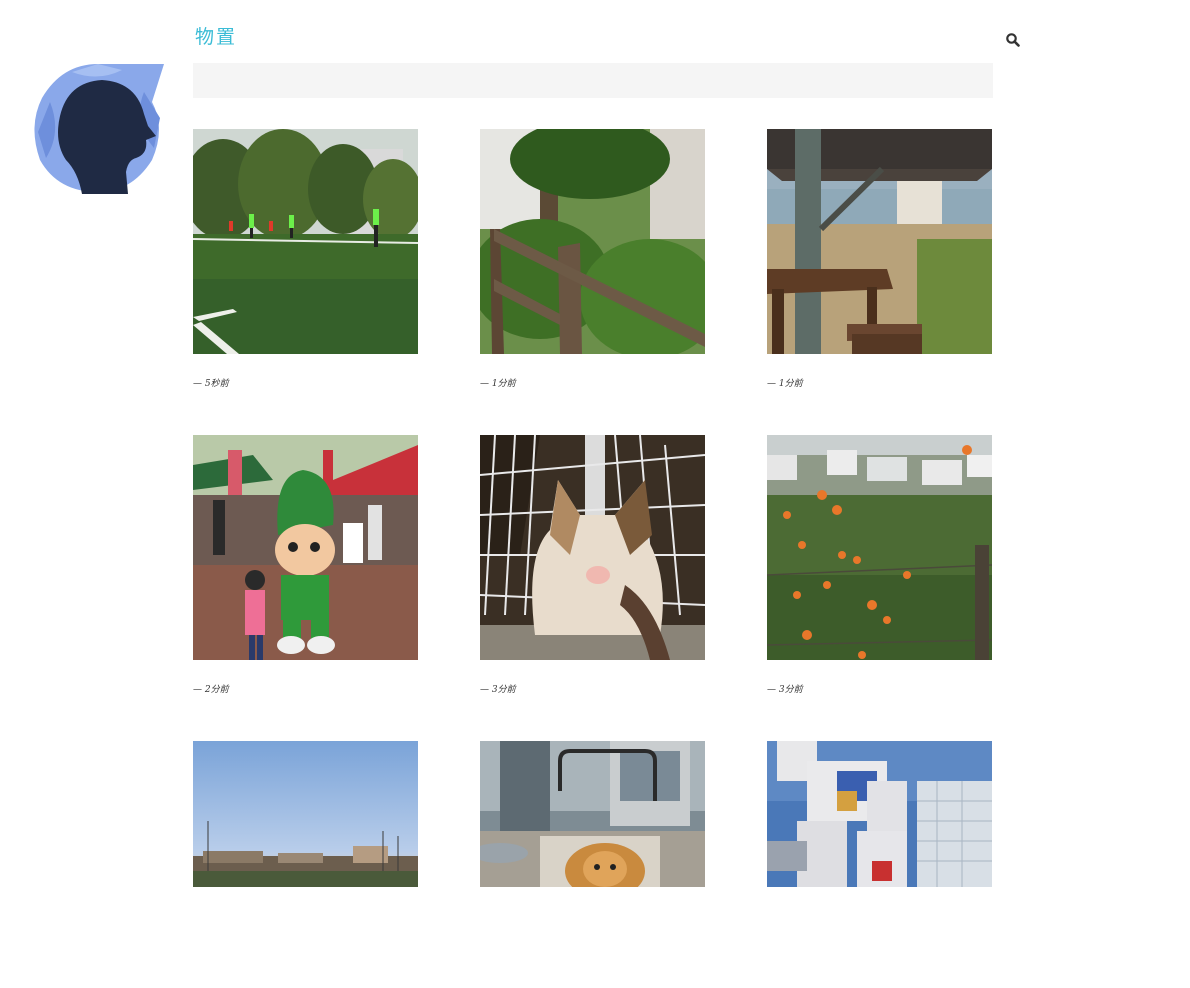  Describe the element at coordinates (879, 547) in the screenshot. I see `post-photo-orange-cosmos-field` at that location.